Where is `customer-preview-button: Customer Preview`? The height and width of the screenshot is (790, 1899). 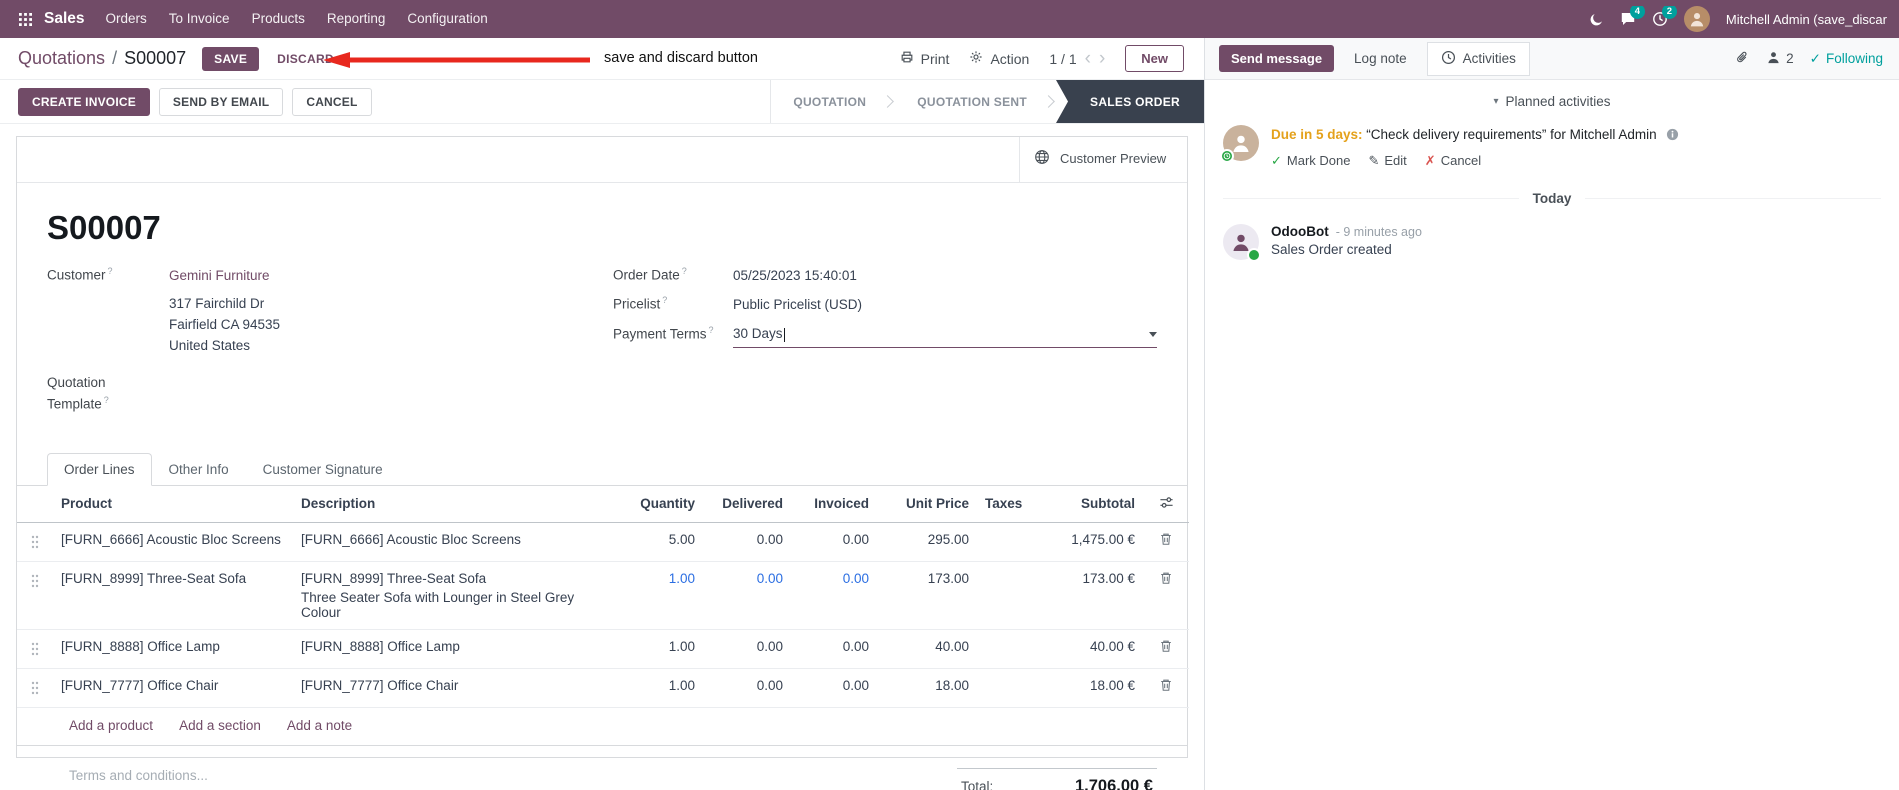
customer-preview-button: Customer Preview is located at coordinates (1103, 159).